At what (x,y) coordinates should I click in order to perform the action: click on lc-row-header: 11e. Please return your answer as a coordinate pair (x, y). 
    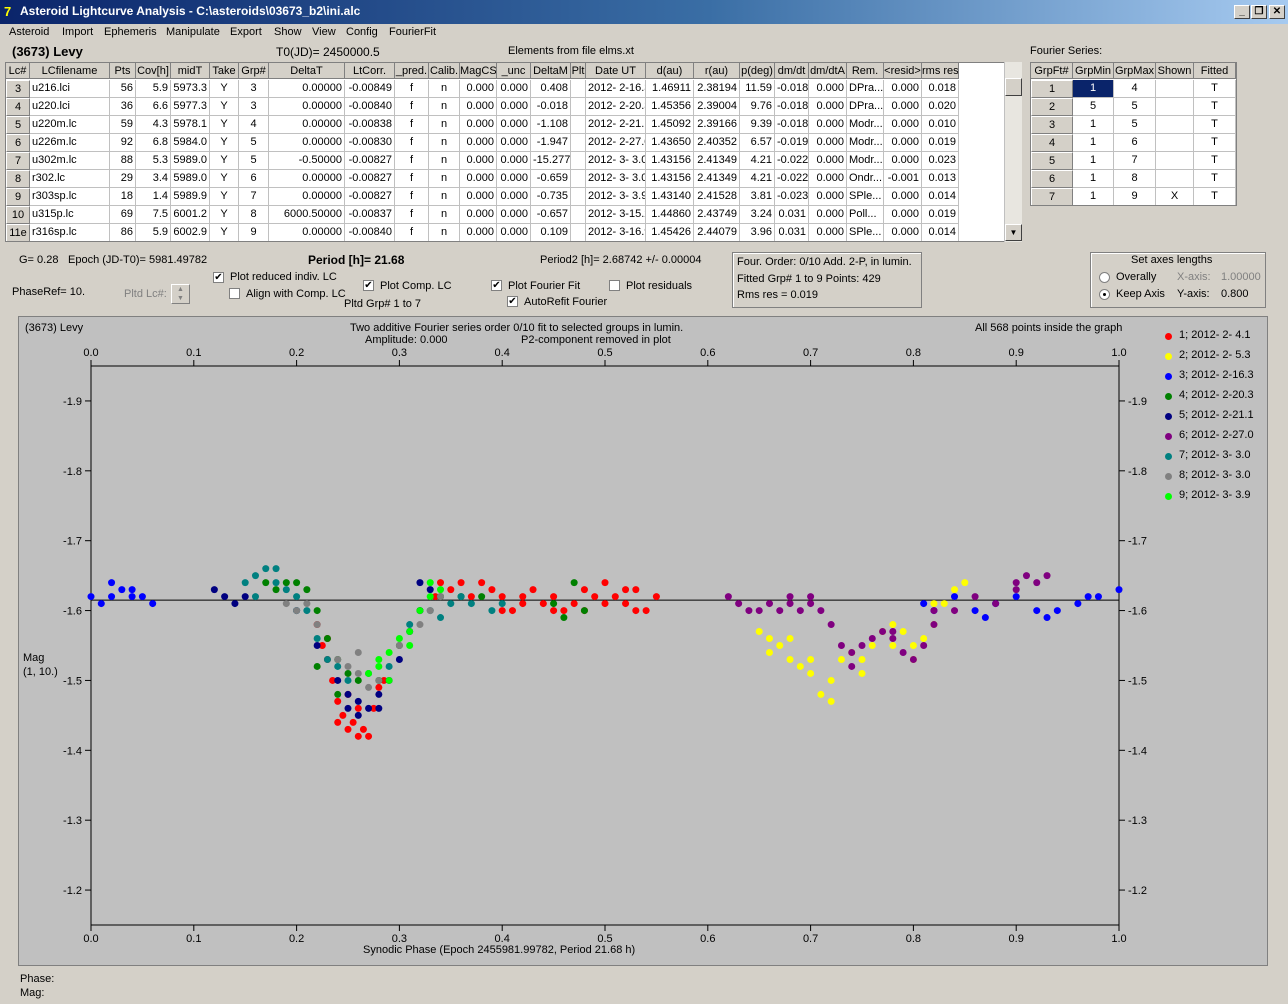
    Looking at the image, I should click on (18, 232).